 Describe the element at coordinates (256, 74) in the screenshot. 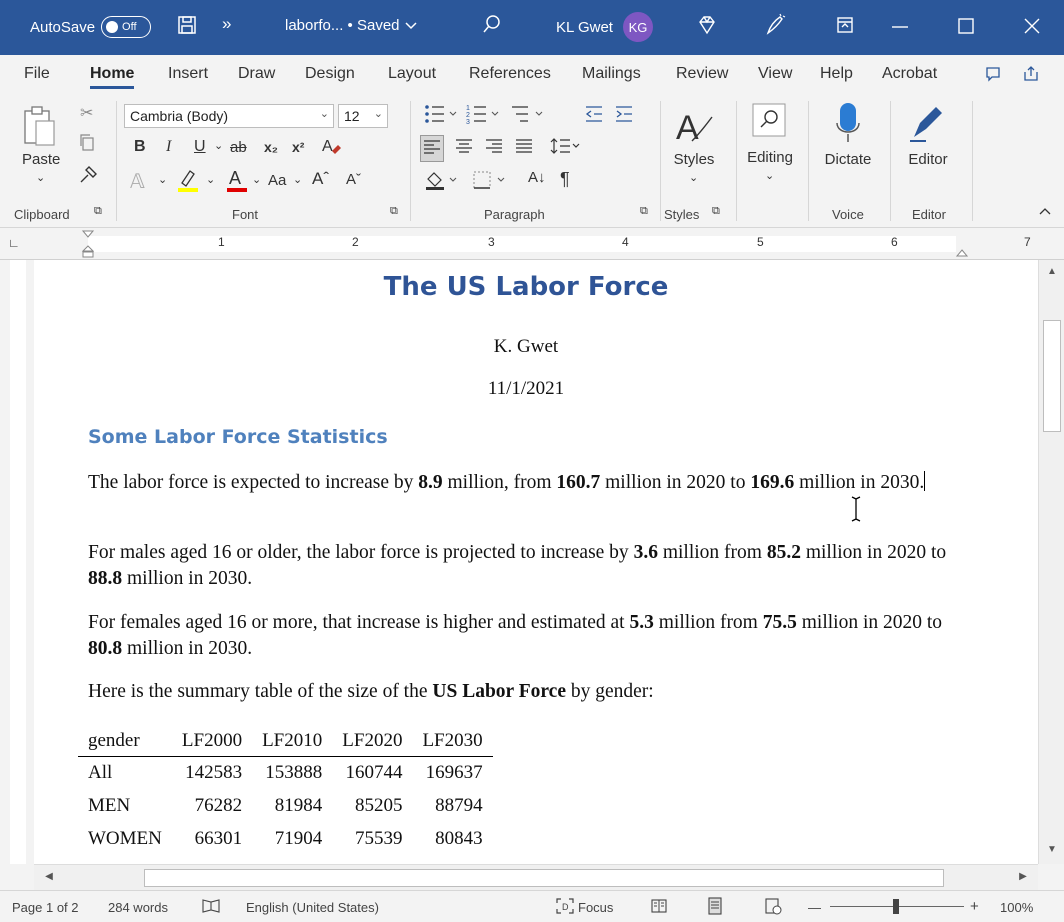

I see `tab-draw: Draw` at that location.